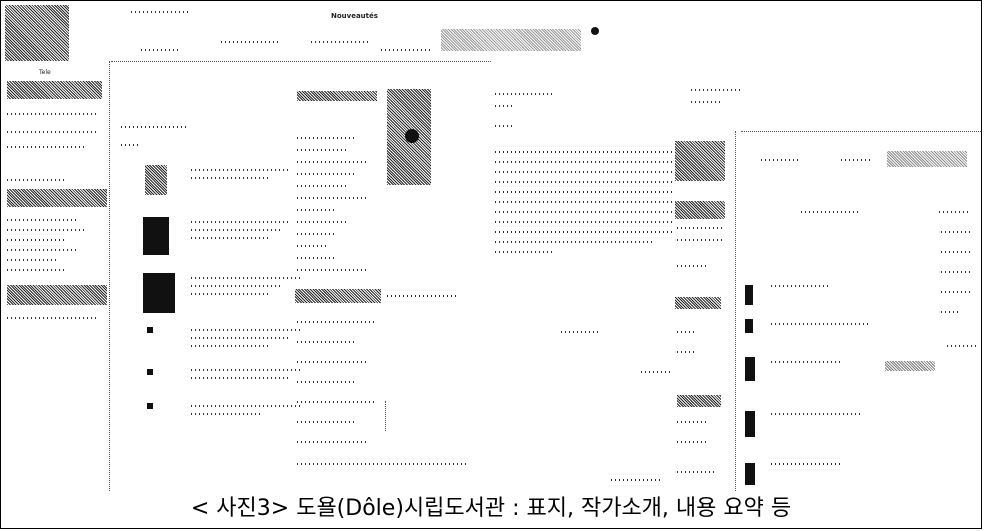 The image size is (986, 531). I want to click on sidebar-label: Tele, so click(45, 72).